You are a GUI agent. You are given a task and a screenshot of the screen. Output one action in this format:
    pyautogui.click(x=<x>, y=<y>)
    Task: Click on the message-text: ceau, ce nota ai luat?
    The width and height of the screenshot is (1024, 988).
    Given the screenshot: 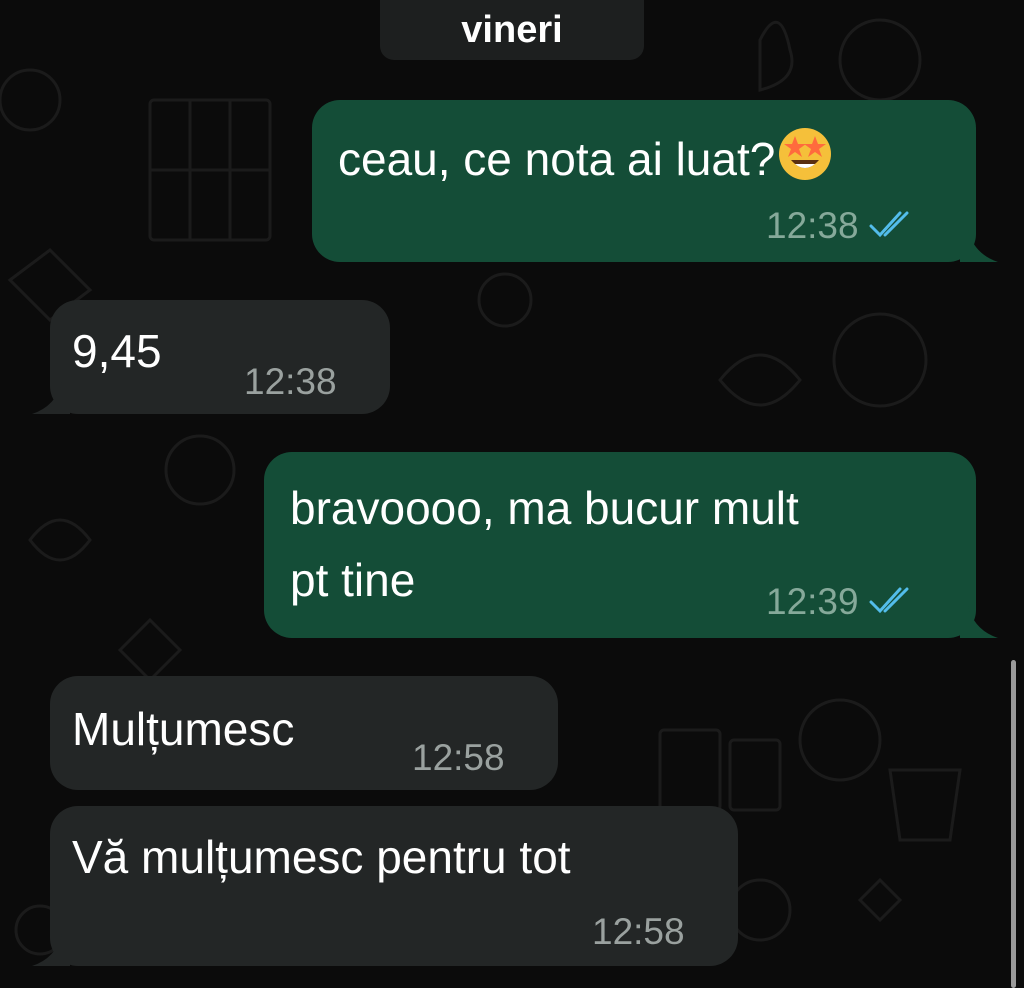 What is the action you would take?
    pyautogui.click(x=585, y=162)
    